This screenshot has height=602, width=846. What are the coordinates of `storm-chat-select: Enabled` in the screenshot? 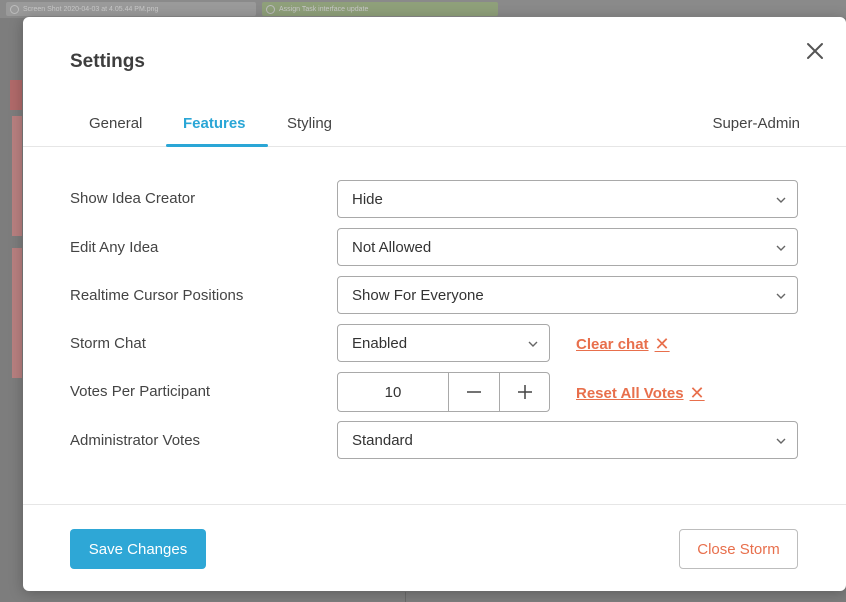 It's located at (443, 343).